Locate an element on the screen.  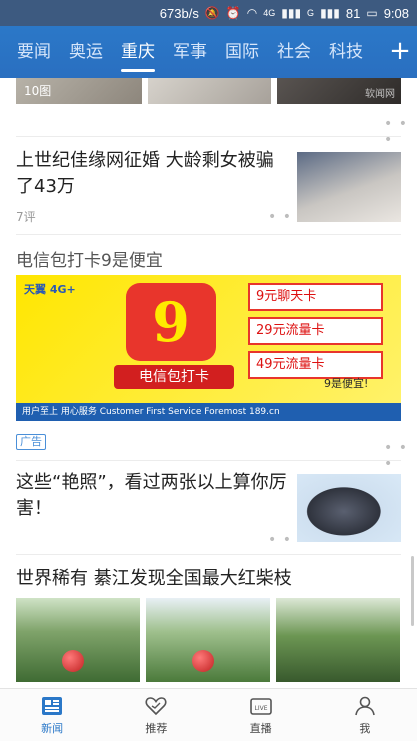
channel-tabs: 要闻 奥运 重庆 军事 国际 社会 科技 is located at coordinates (191, 52).